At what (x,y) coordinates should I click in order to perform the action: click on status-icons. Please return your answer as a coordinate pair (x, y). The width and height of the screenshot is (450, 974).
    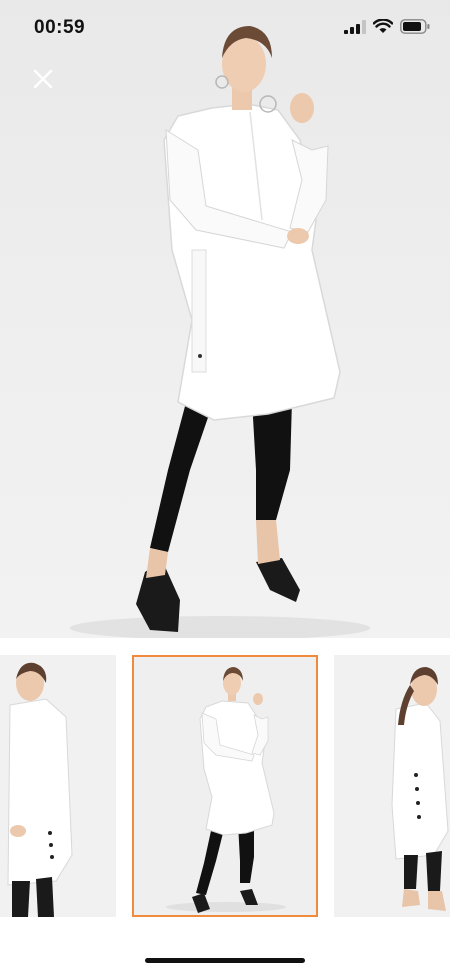
    Looking at the image, I should click on (387, 26).